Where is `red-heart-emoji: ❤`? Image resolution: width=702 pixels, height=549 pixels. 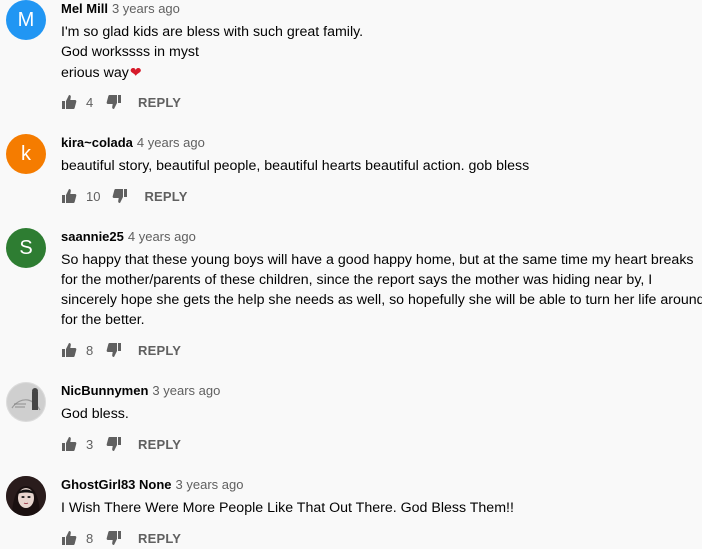 red-heart-emoji: ❤ is located at coordinates (135, 72).